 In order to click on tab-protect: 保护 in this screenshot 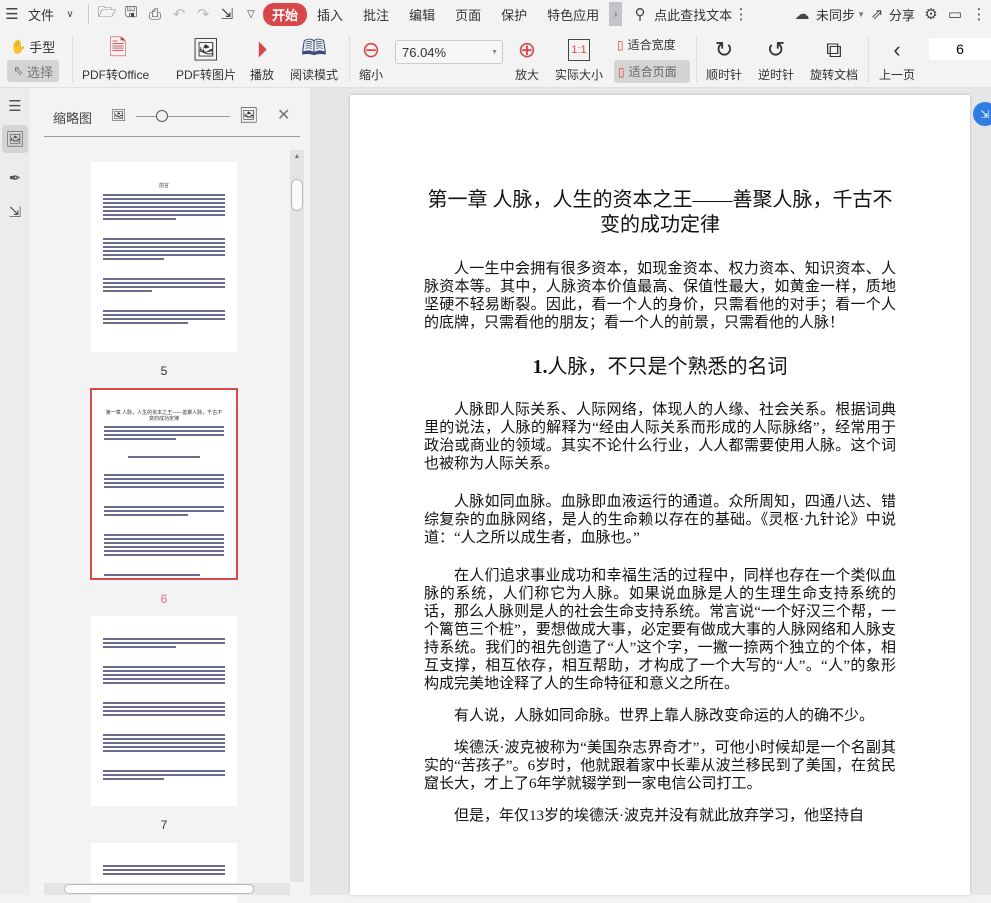, I will do `click(514, 14)`.